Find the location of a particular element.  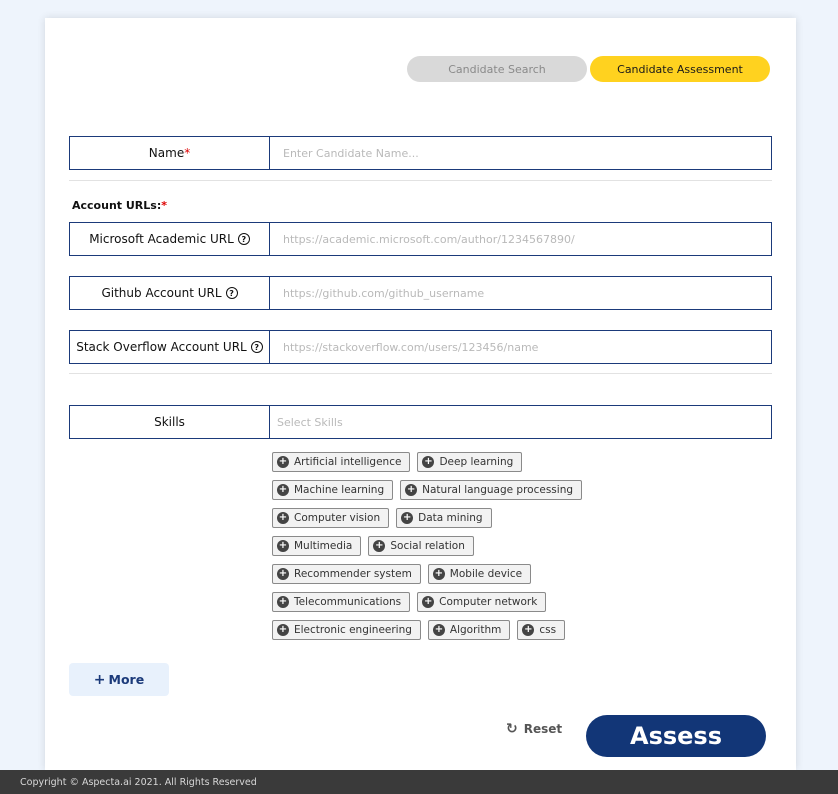

skill-chip: + Computer vision is located at coordinates (331, 518).